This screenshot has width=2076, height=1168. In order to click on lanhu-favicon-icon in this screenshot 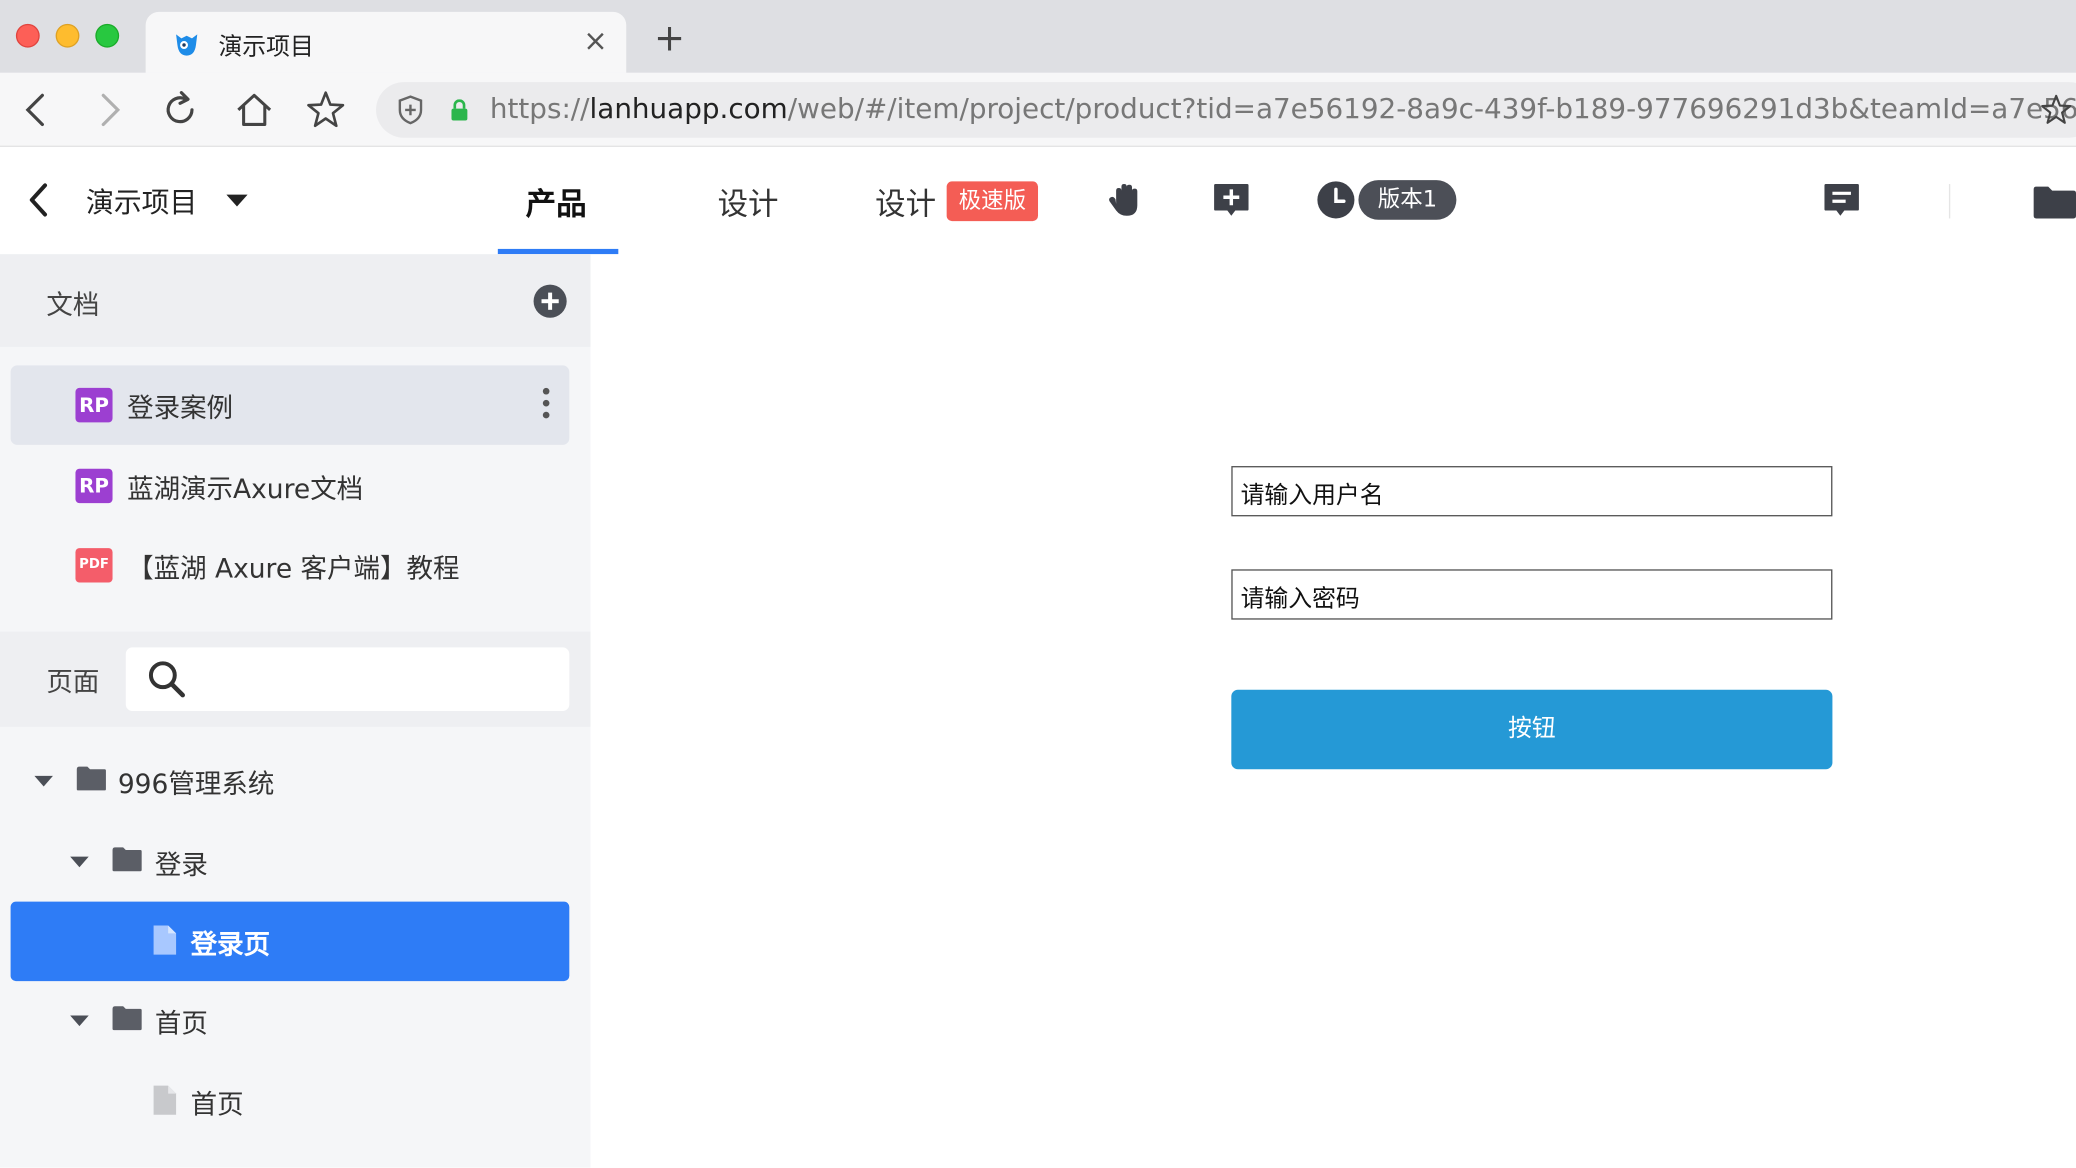, I will do `click(187, 45)`.